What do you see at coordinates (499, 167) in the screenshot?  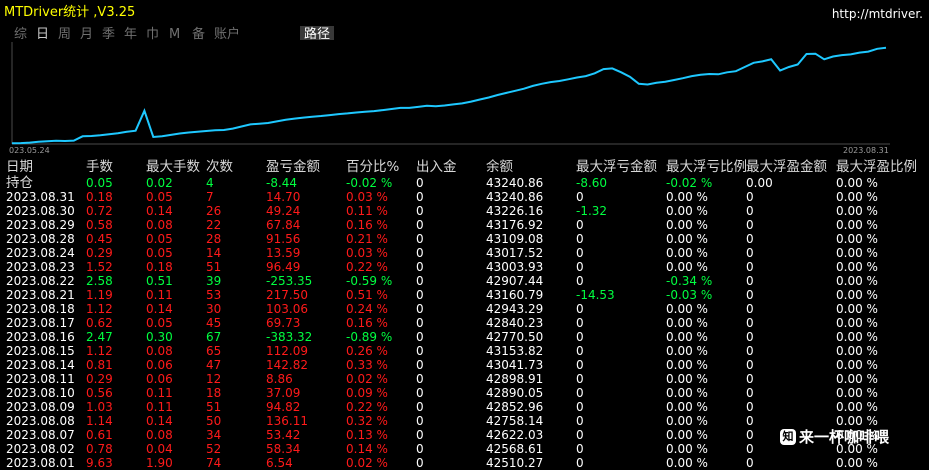 I see `header-balance: 余额` at bounding box center [499, 167].